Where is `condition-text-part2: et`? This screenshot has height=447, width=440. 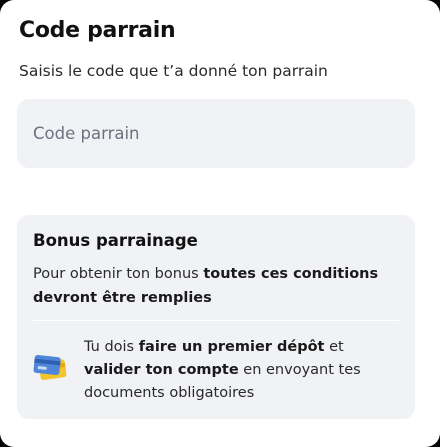 condition-text-part2: et is located at coordinates (334, 347).